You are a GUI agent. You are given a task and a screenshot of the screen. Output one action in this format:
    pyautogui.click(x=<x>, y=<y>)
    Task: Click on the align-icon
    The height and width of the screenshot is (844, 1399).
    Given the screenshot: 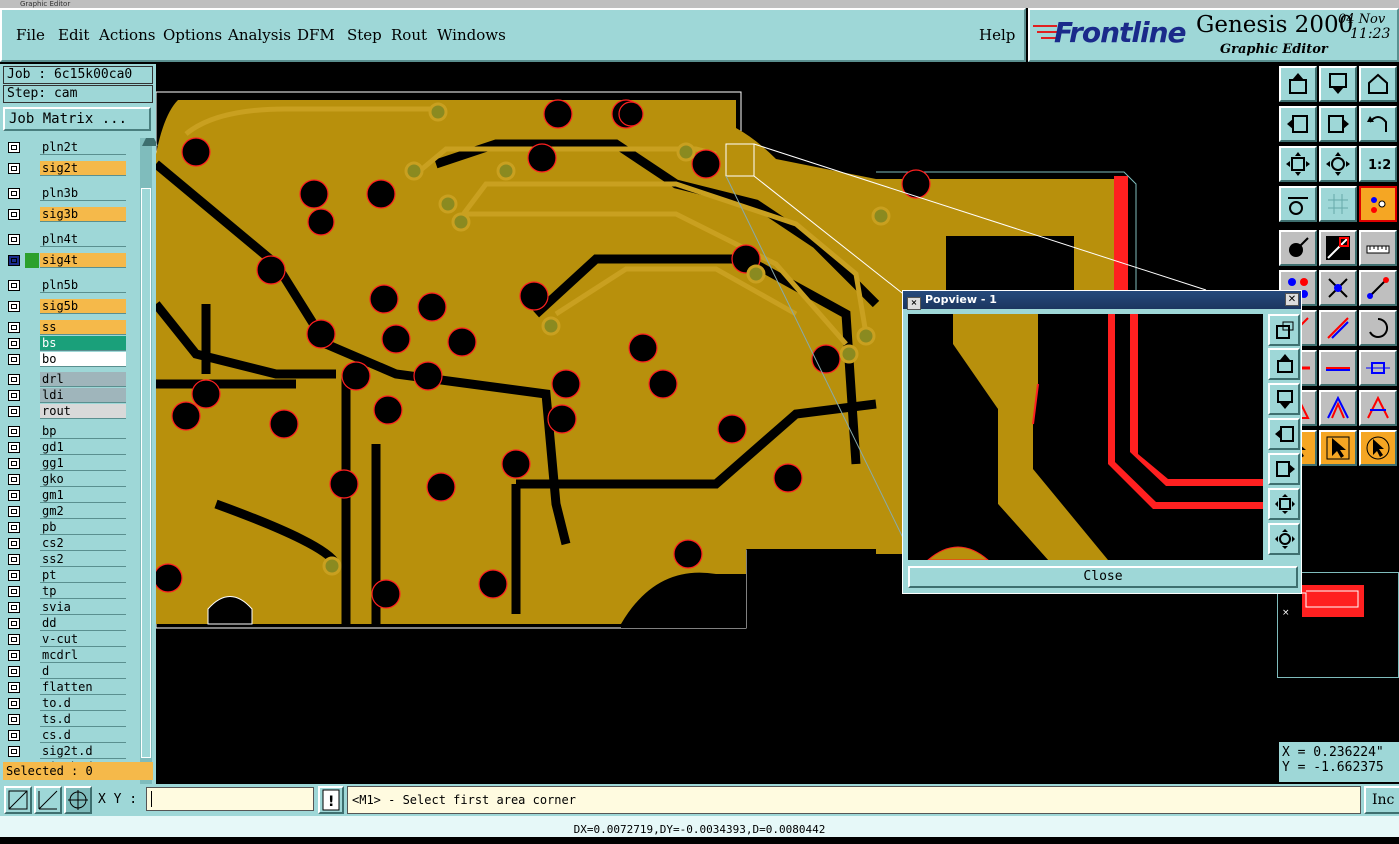 What is the action you would take?
    pyautogui.click(x=1378, y=368)
    